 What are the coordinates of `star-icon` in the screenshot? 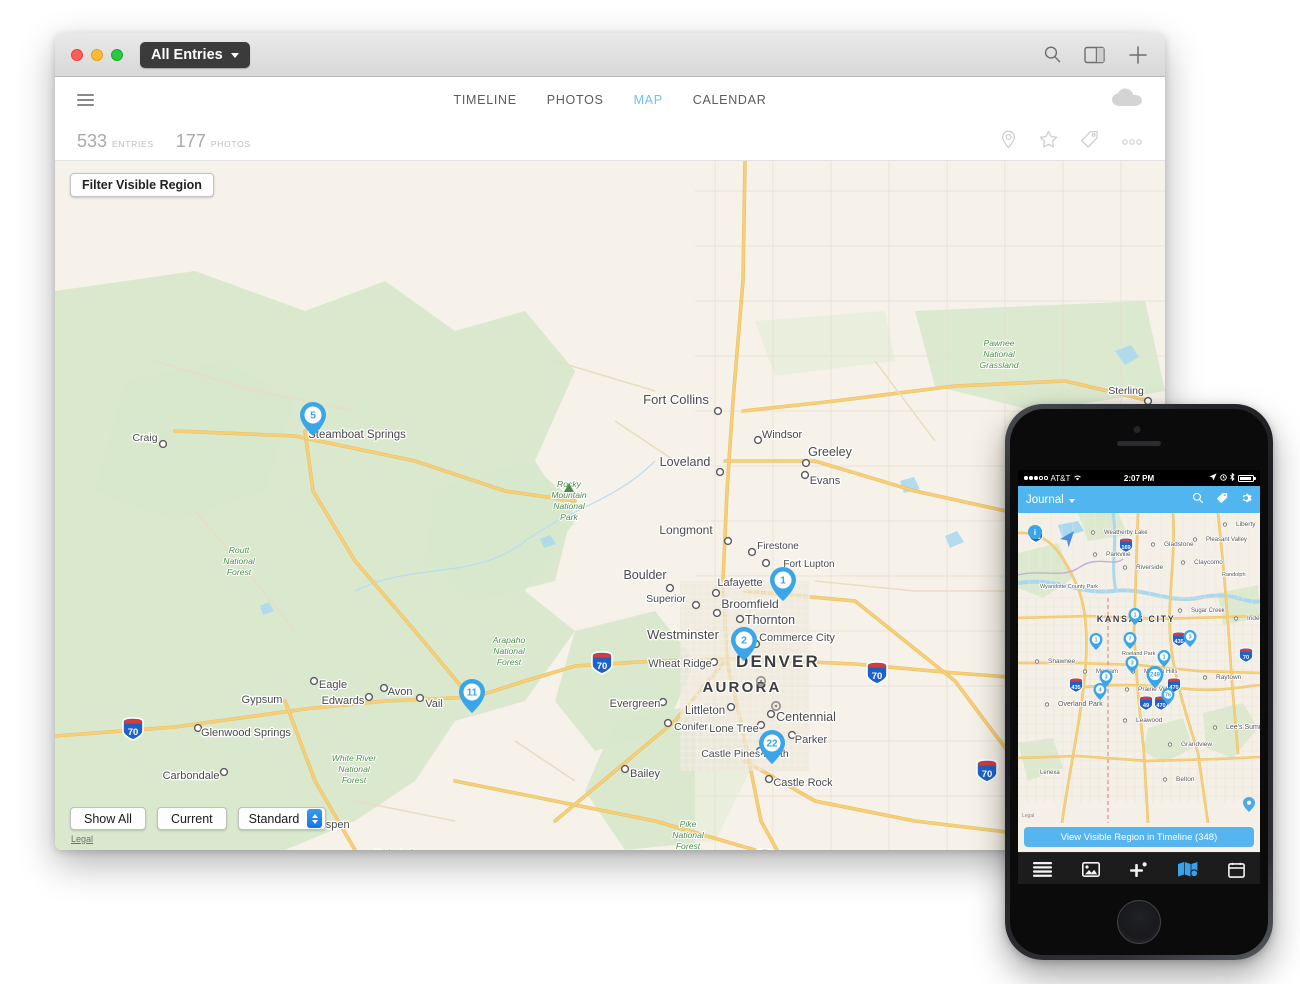 It's located at (1048, 142).